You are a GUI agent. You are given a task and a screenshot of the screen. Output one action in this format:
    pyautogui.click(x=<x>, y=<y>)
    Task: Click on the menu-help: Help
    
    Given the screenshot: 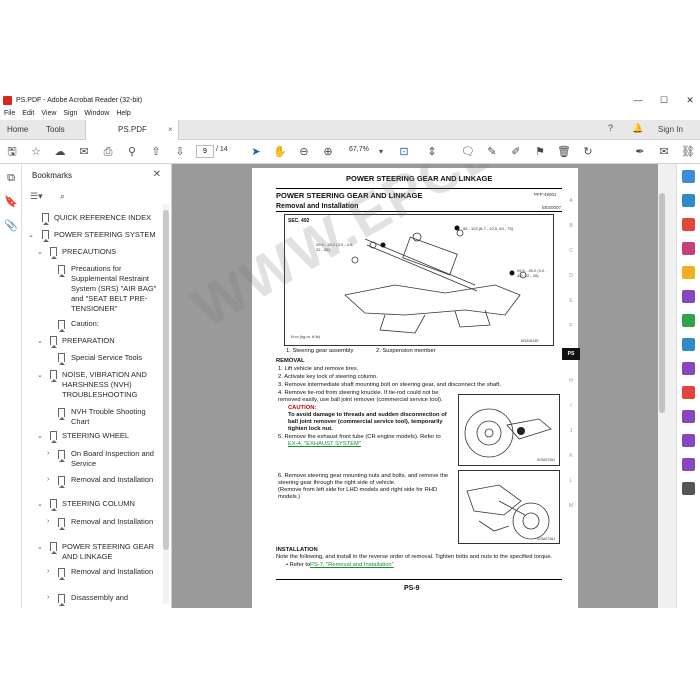 What is the action you would take?
    pyautogui.click(x=123, y=113)
    